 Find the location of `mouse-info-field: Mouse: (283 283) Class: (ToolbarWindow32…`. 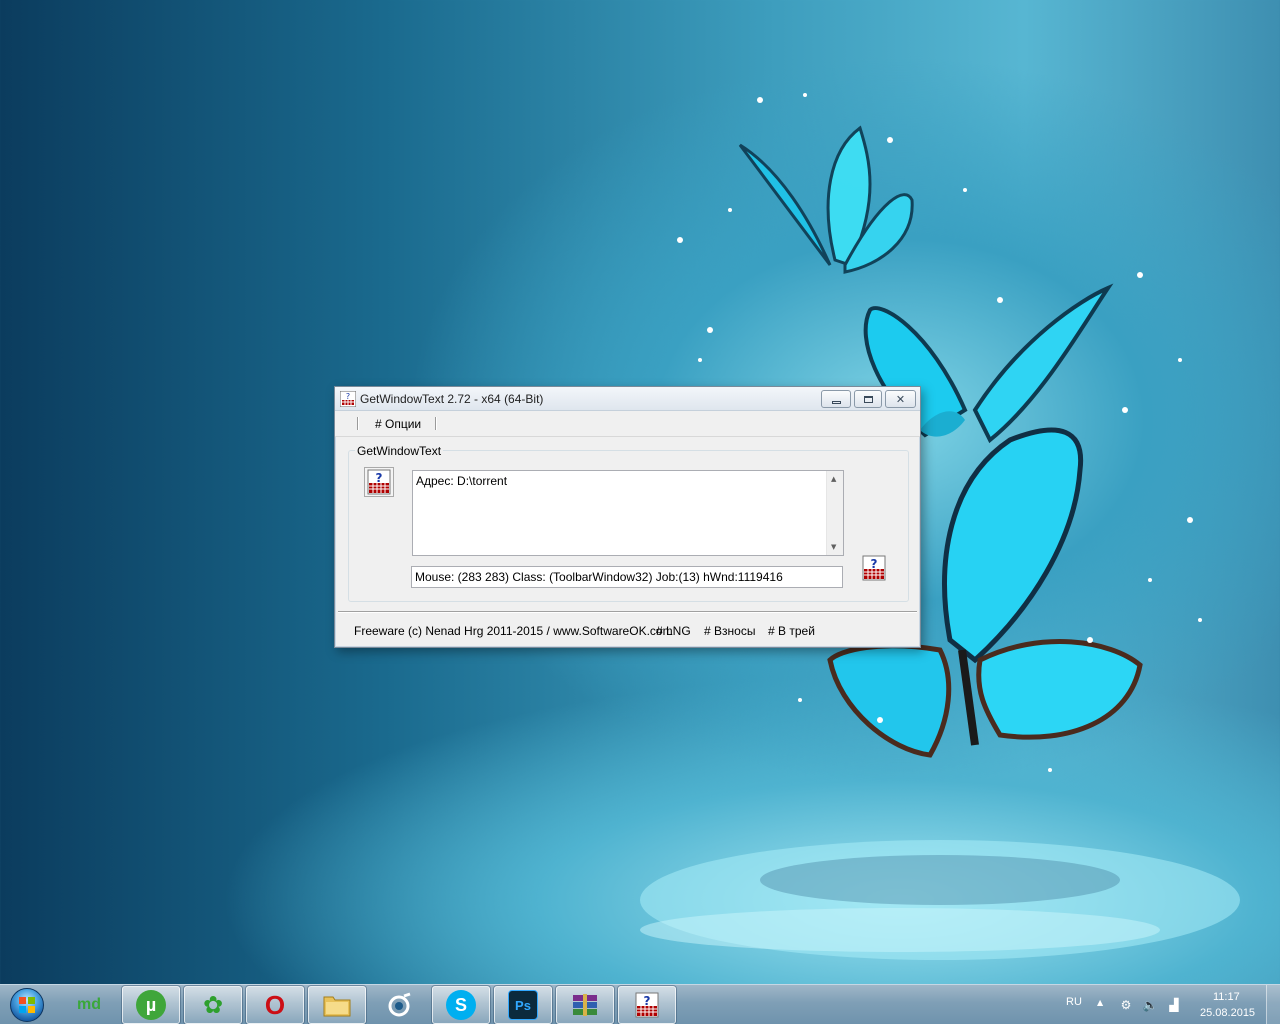

mouse-info-field: Mouse: (283 283) Class: (ToolbarWindow32… is located at coordinates (627, 577).